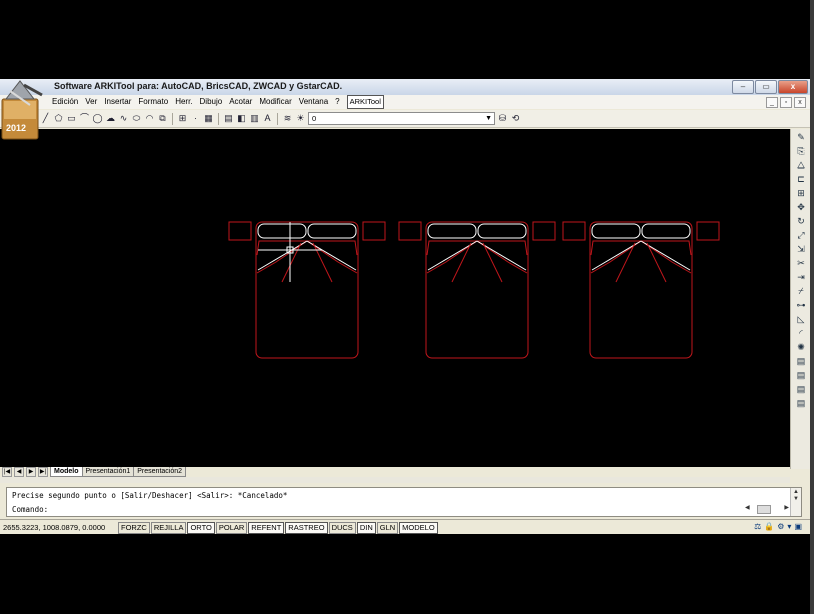  I want to click on rectangle-icon: ▭, so click(71, 118).